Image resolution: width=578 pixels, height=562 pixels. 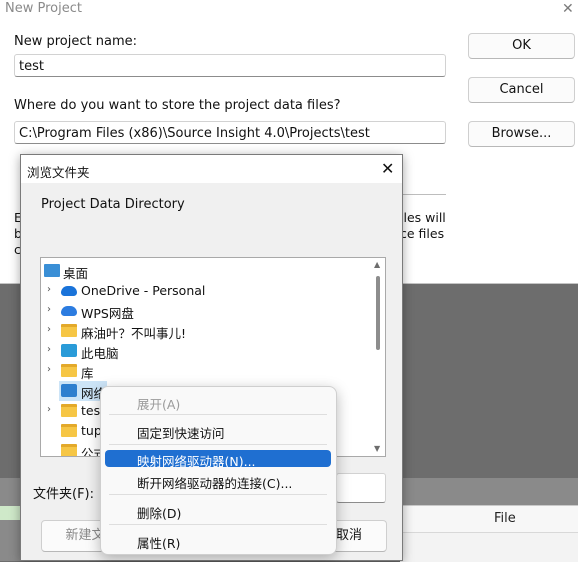 What do you see at coordinates (218, 540) in the screenshot?
I see `menu-item-properties: 属性(R)` at bounding box center [218, 540].